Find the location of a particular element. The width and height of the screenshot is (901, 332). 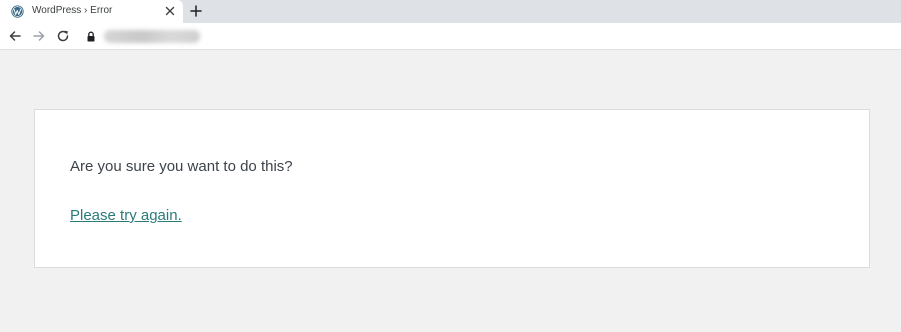

close-icon is located at coordinates (170, 11).